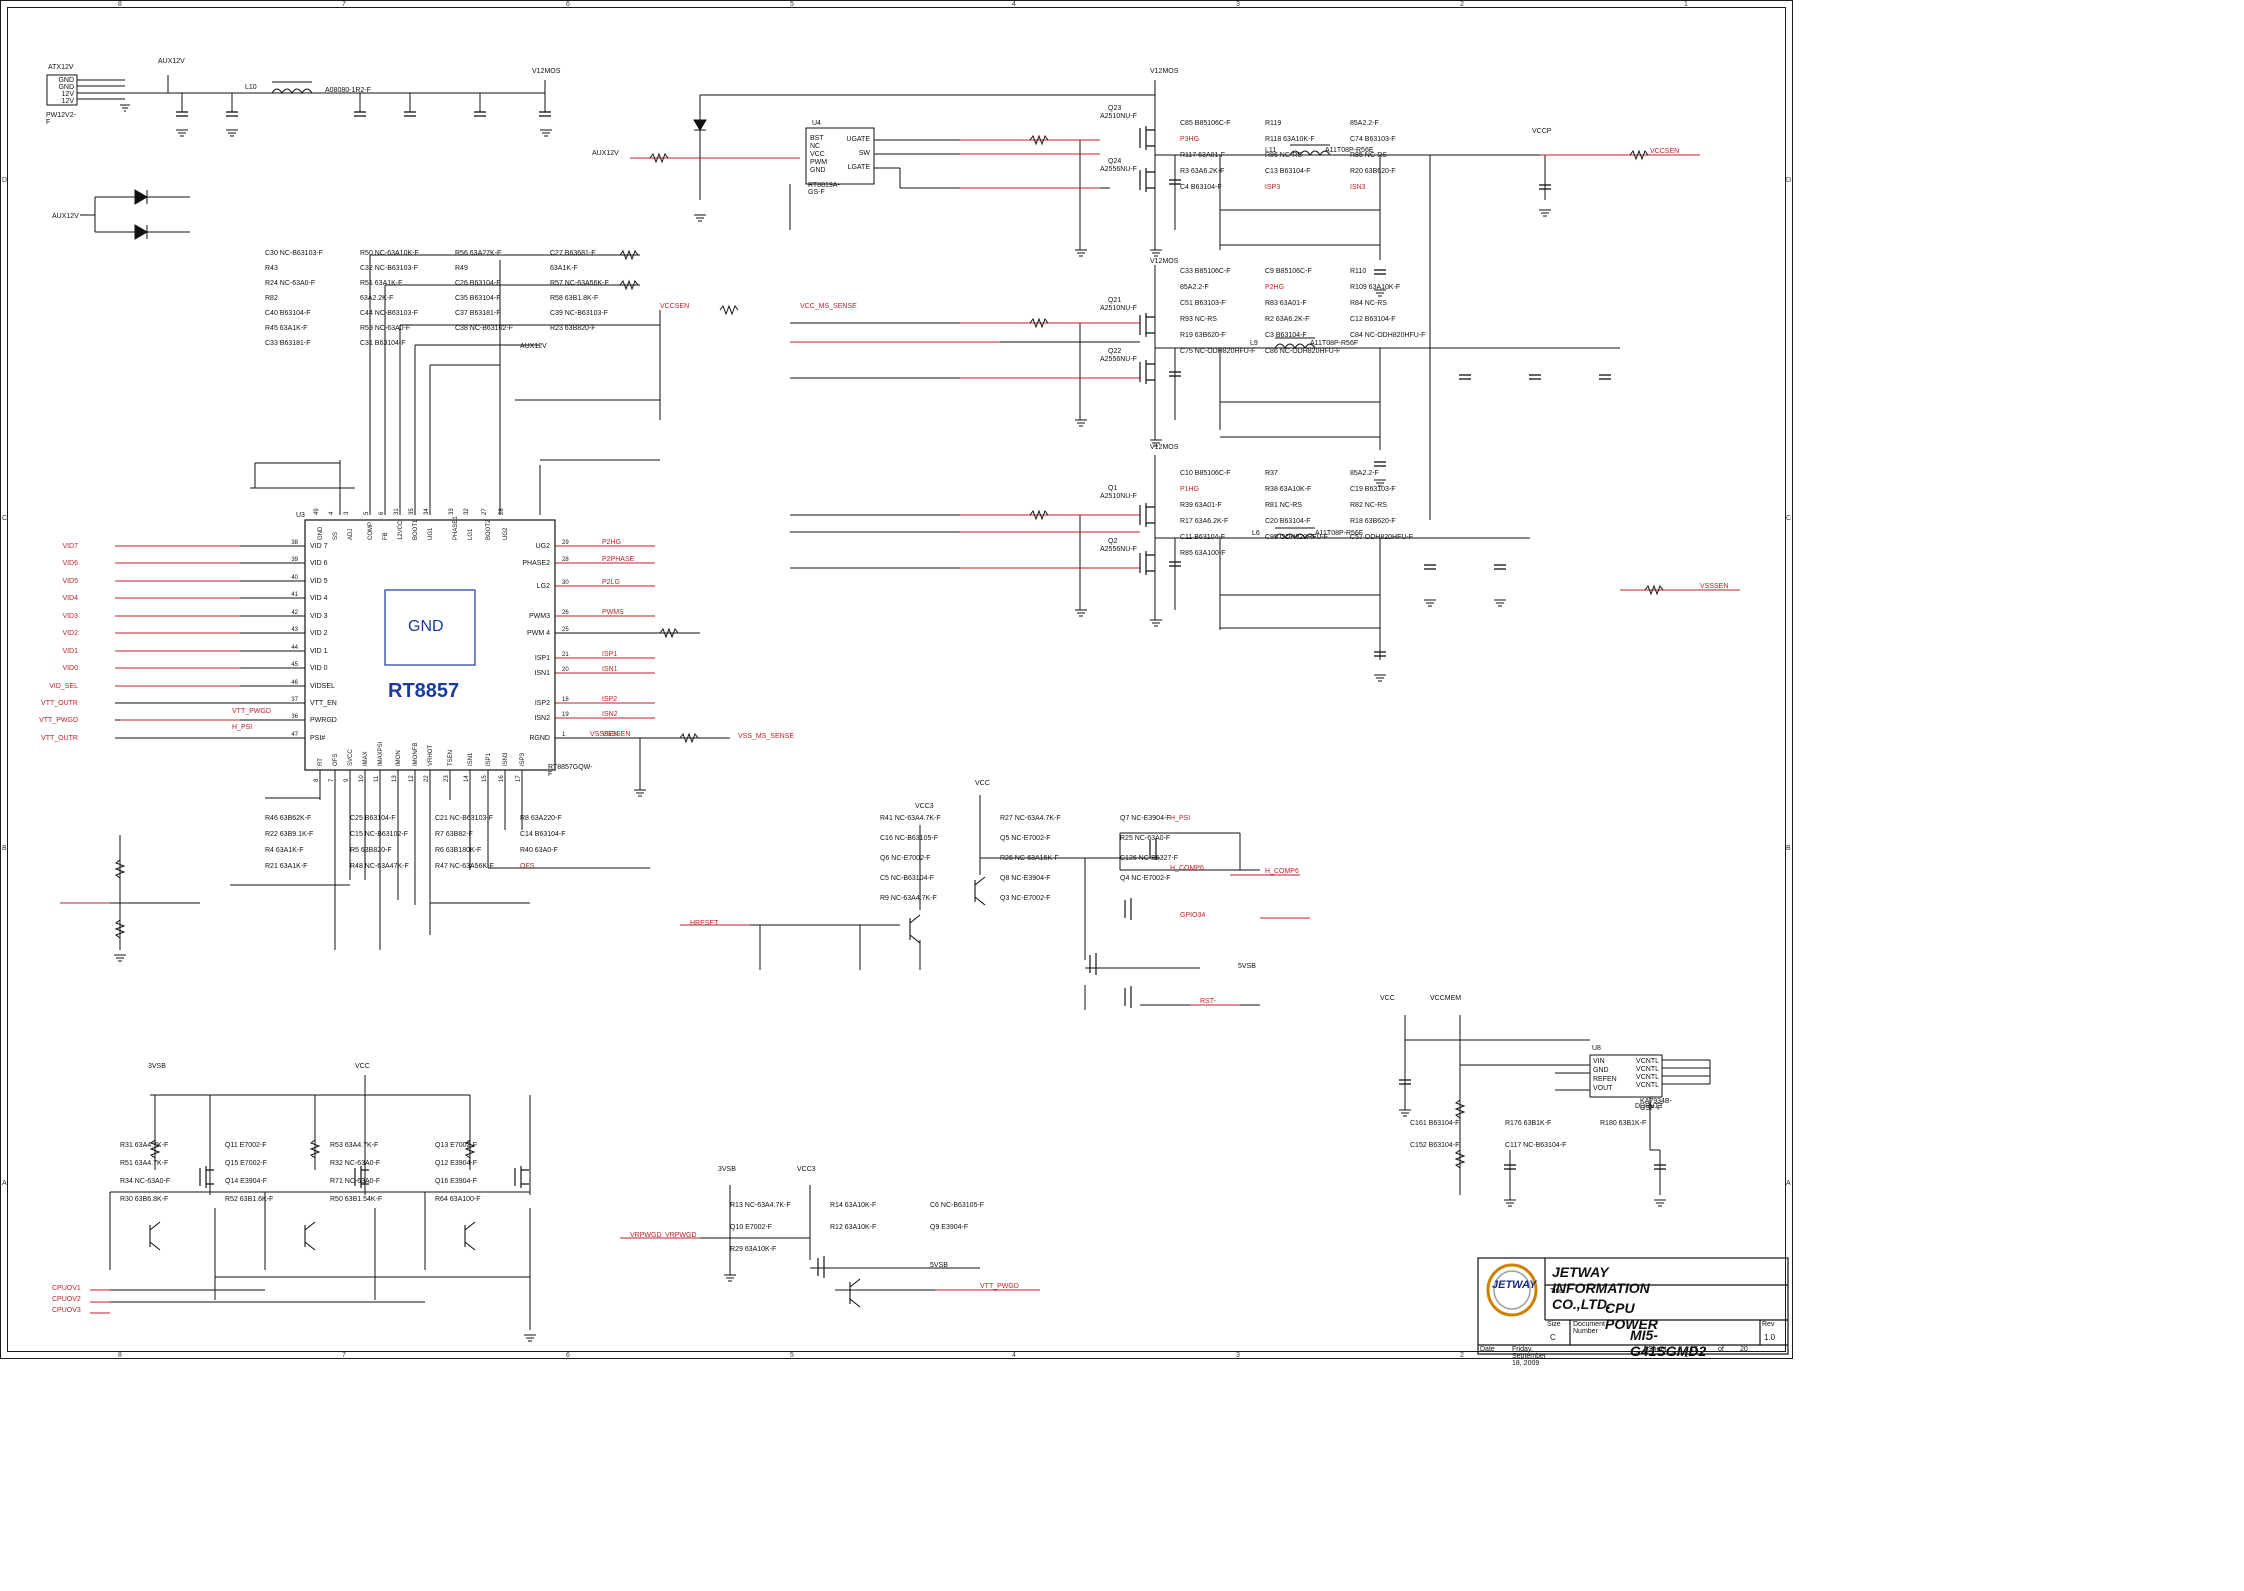 The image size is (2244, 1591). I want to click on chip-pin-net: PWMS, so click(613, 612).